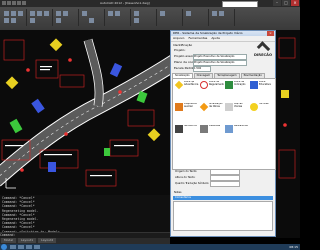  Describe the element at coordinates (190, 126) in the screenshot. I see `catalog-item-label: Semáforos` at that location.